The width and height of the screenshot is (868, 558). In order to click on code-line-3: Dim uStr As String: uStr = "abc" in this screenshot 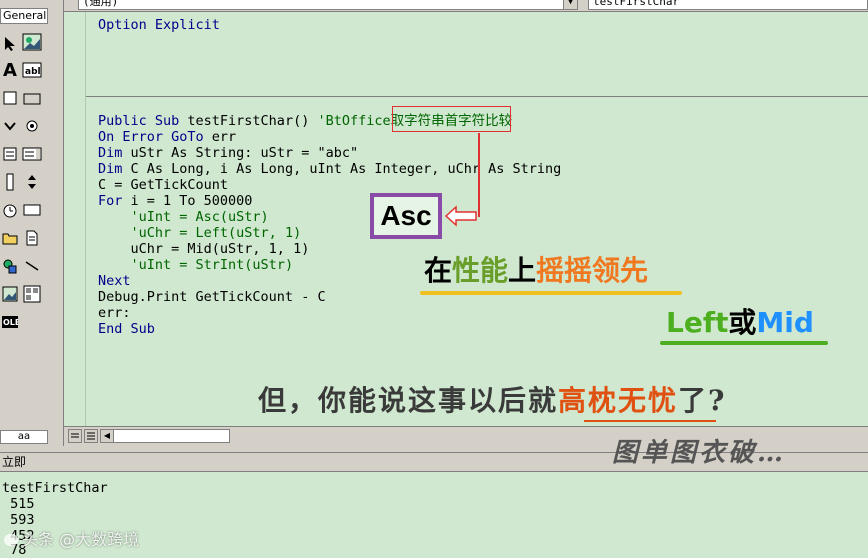, I will do `click(228, 153)`.